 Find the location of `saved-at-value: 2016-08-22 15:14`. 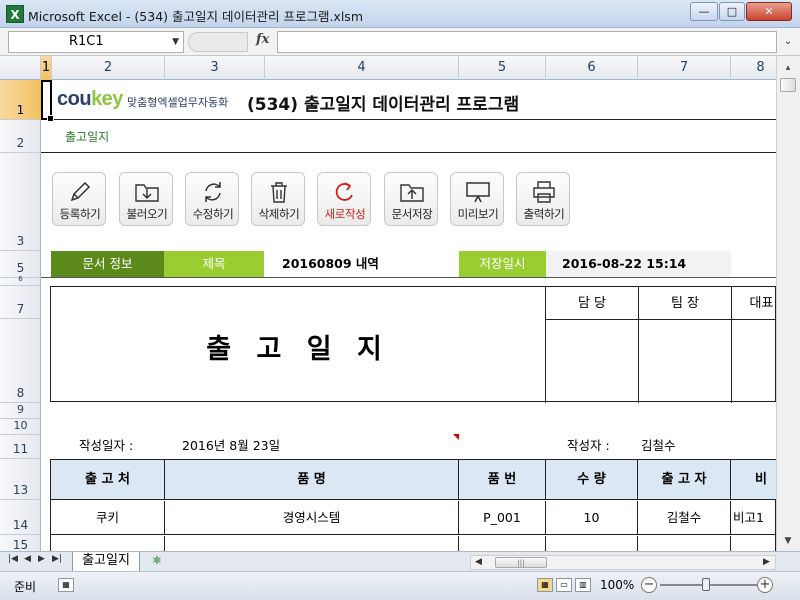

saved-at-value: 2016-08-22 15:14 is located at coordinates (638, 264).